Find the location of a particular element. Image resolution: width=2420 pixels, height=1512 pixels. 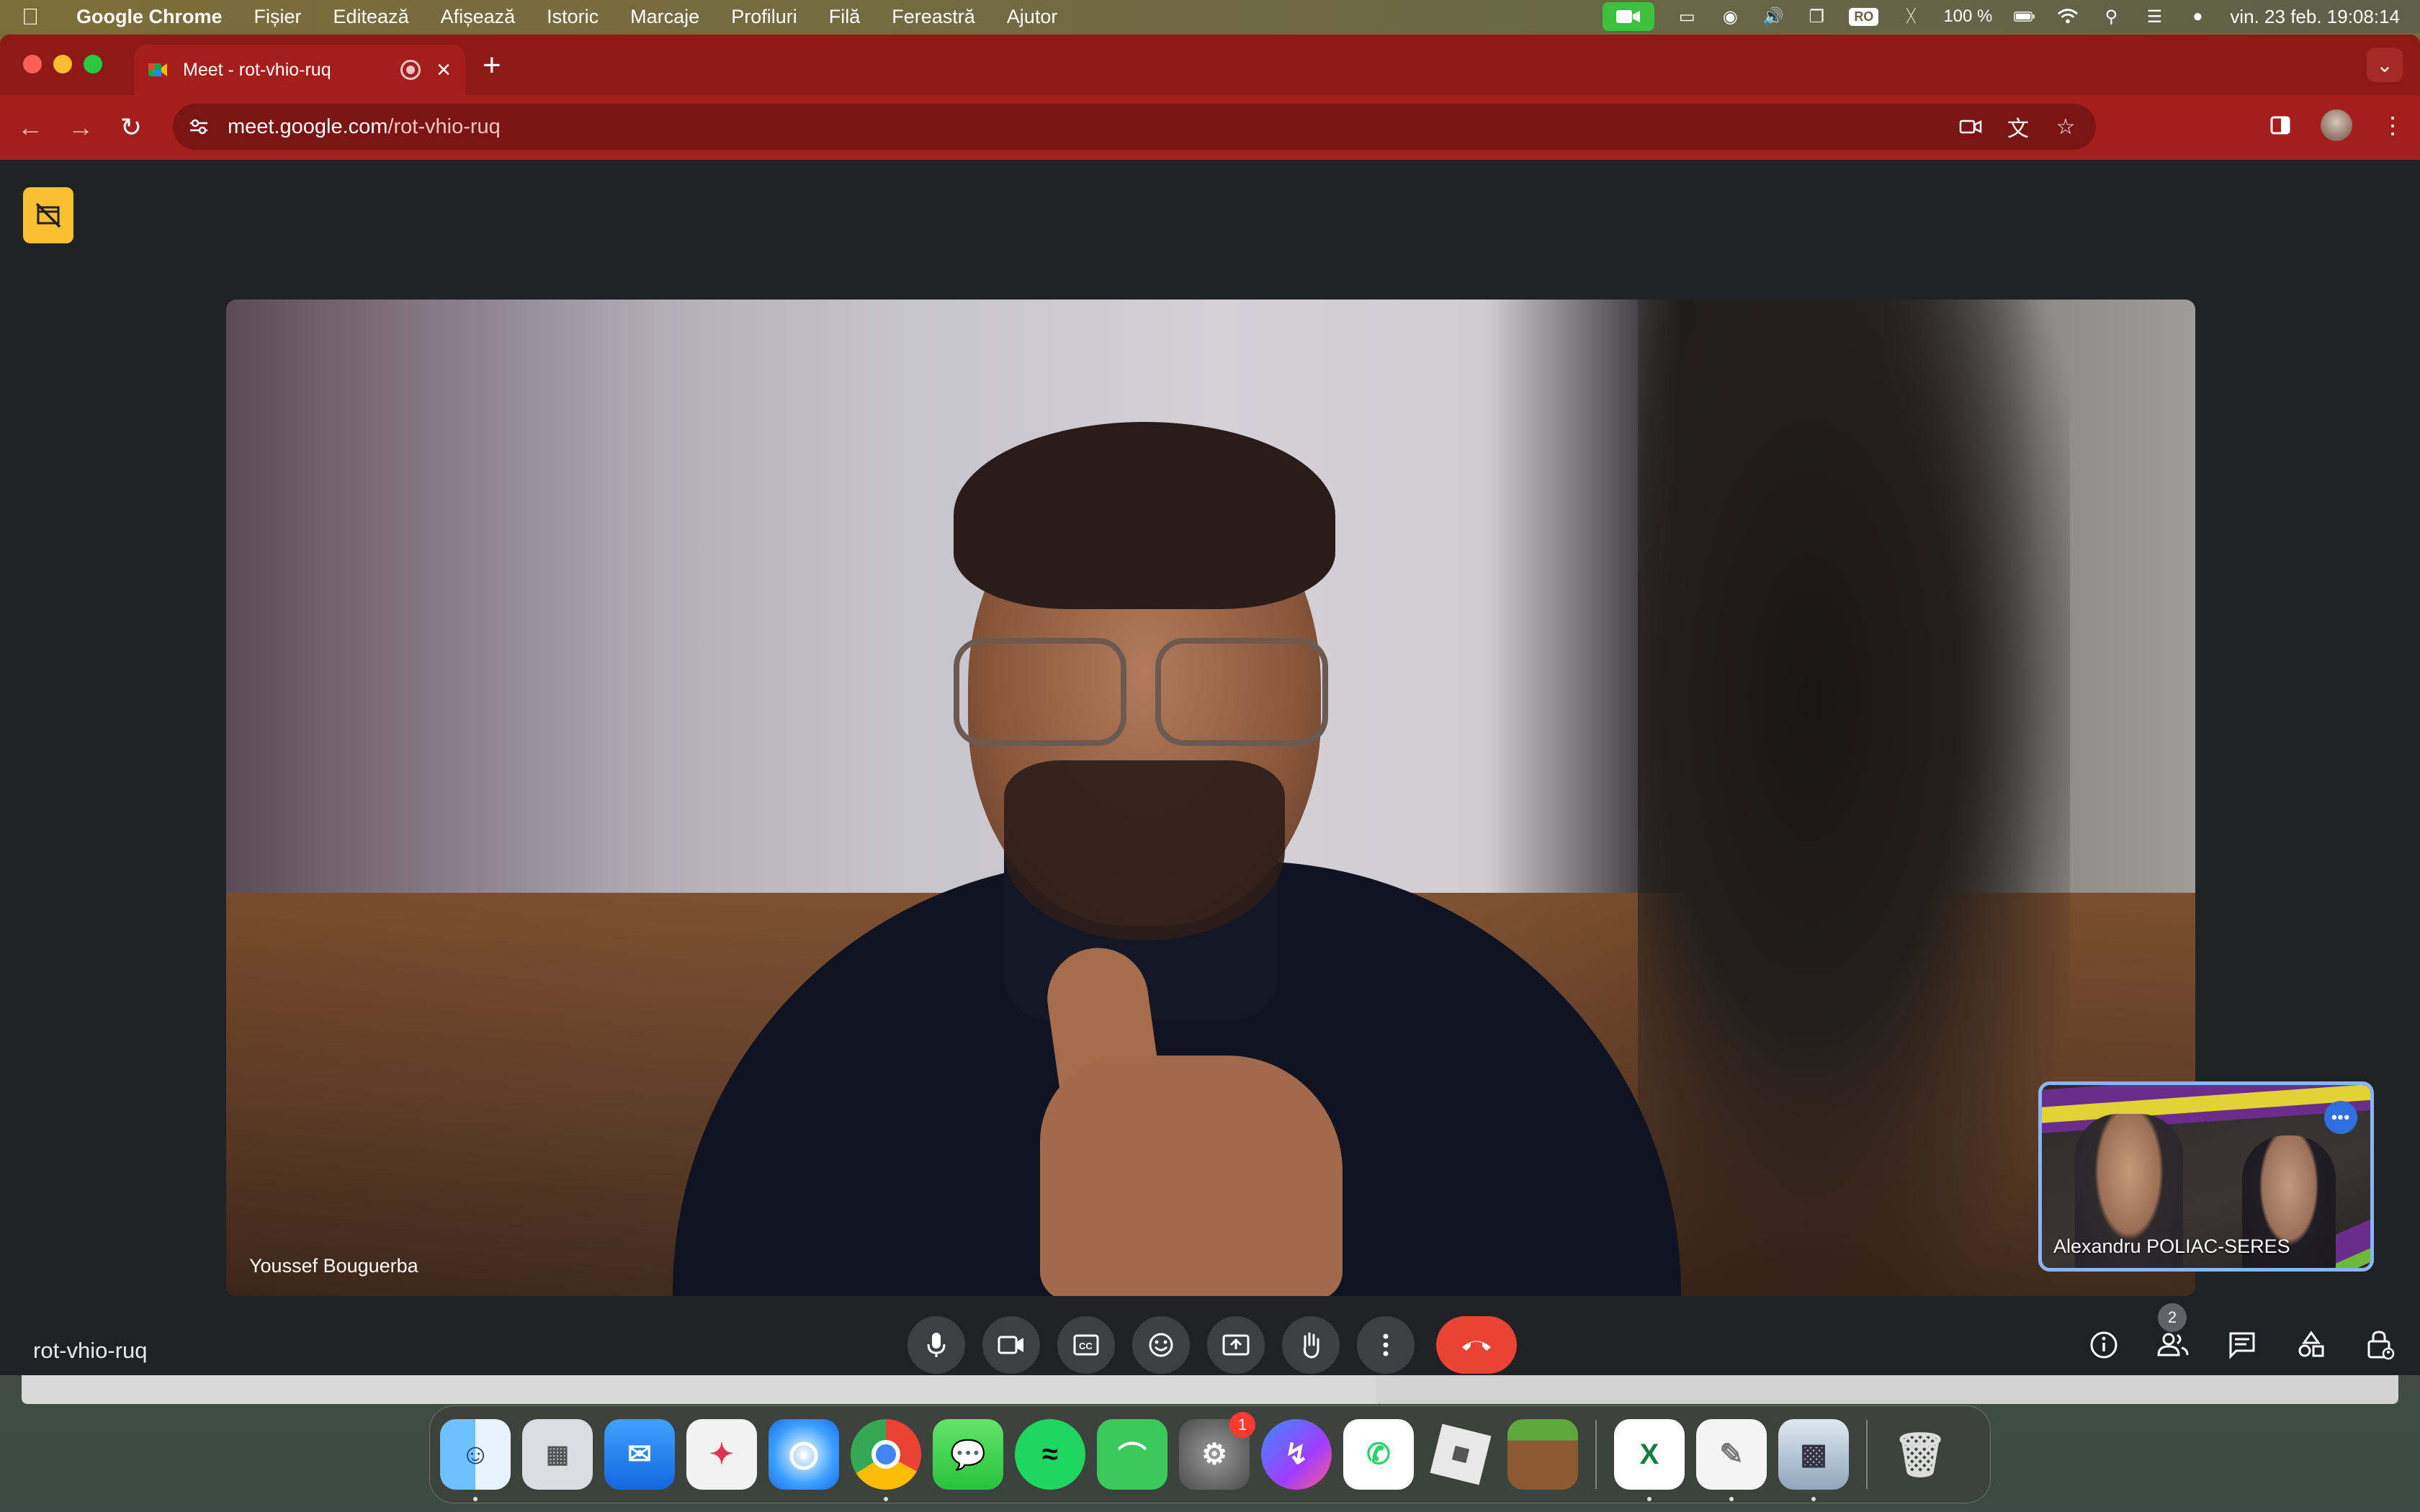

menu-profiles: Profiluri is located at coordinates (764, 17).